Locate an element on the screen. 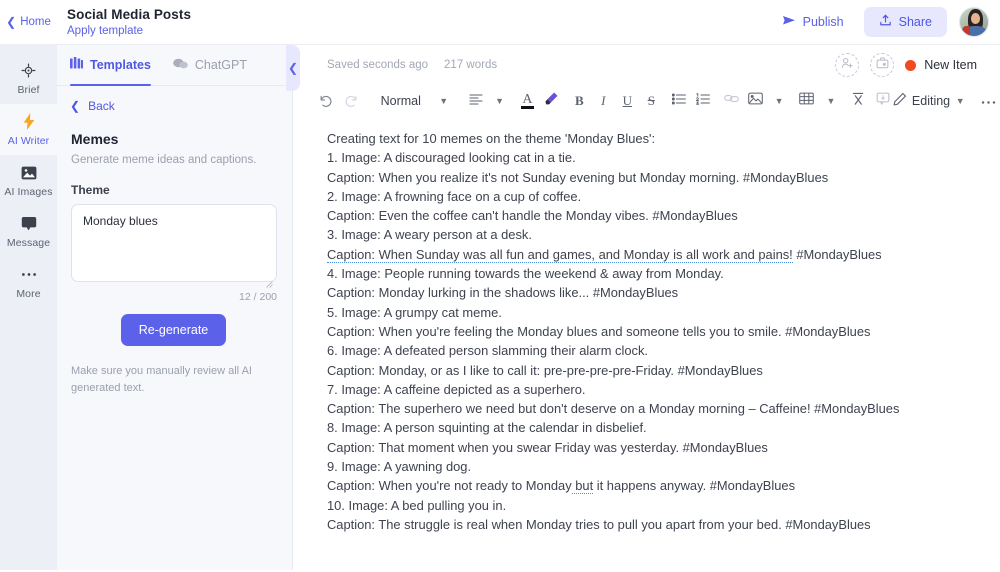 The width and height of the screenshot is (1000, 572). clear-formatting-icon is located at coordinates (858, 101).